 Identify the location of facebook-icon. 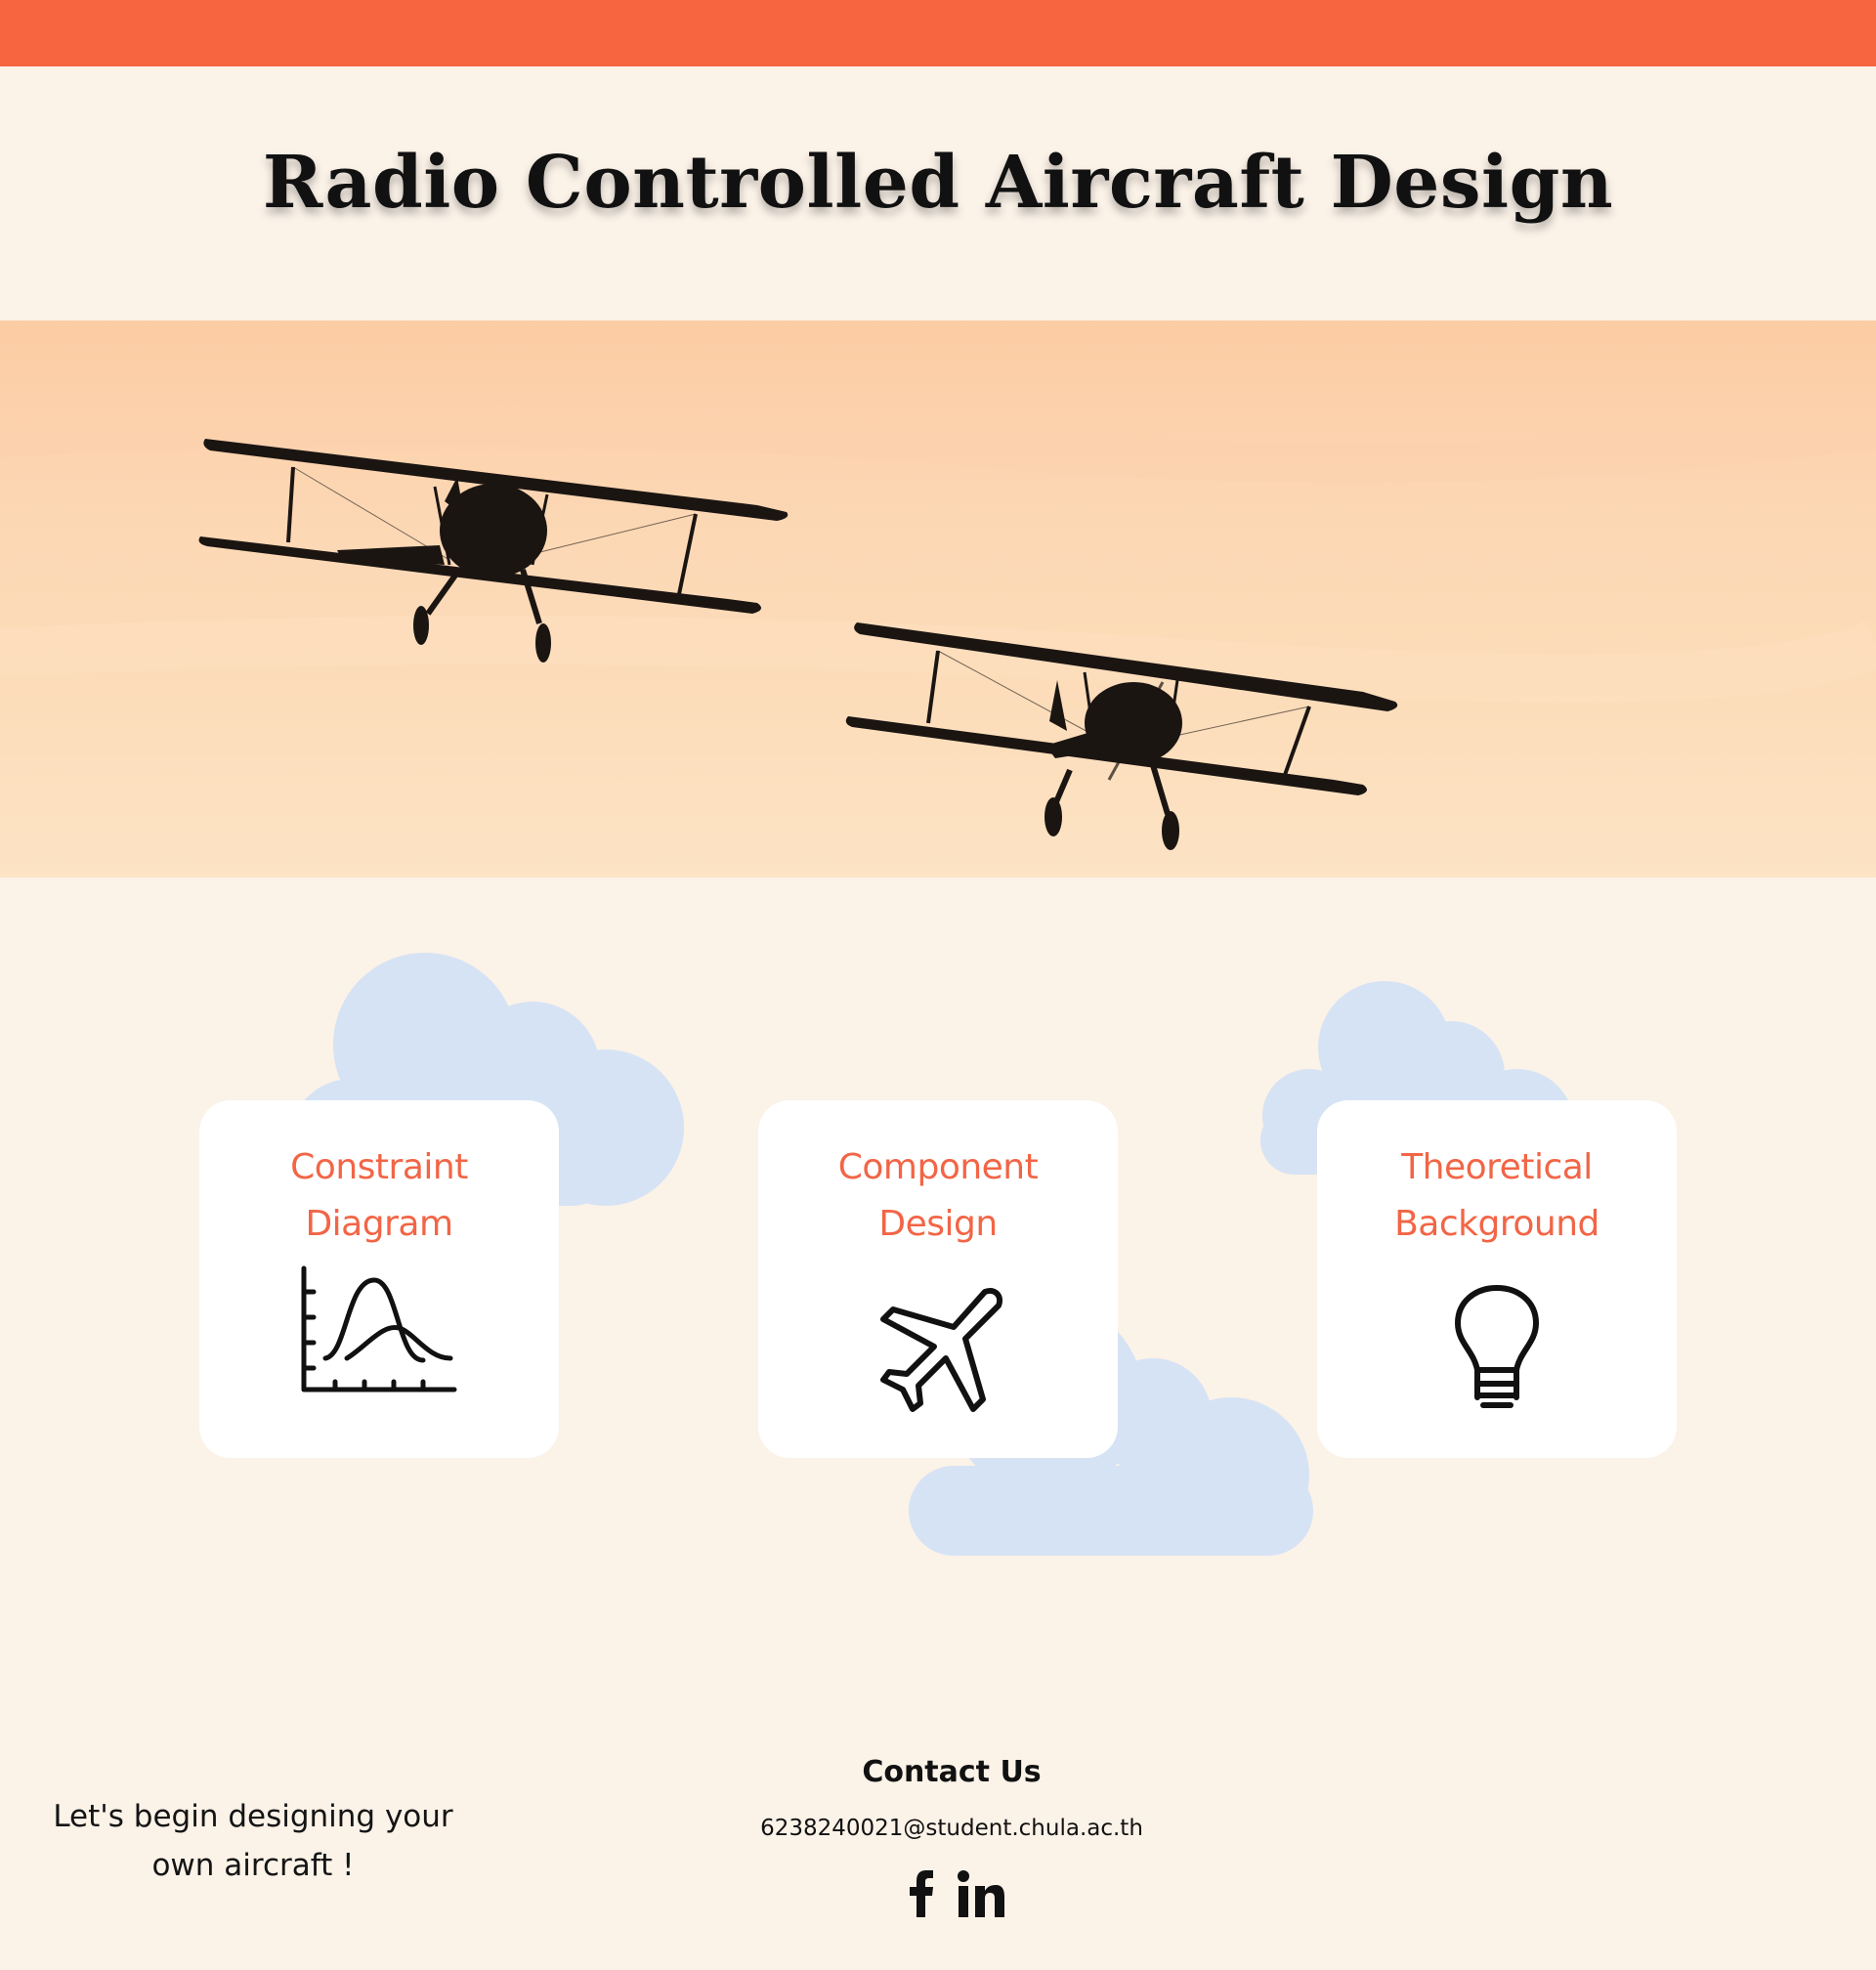
(921, 1893).